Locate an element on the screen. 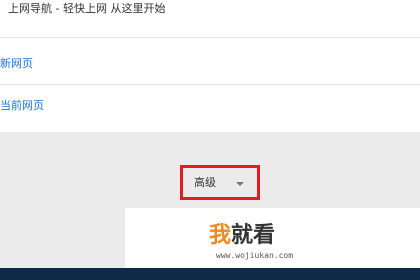 Image resolution: width=420 pixels, height=280 pixels. page-title: 上网导航 - 轻快上网 从这里开始 is located at coordinates (87, 8).